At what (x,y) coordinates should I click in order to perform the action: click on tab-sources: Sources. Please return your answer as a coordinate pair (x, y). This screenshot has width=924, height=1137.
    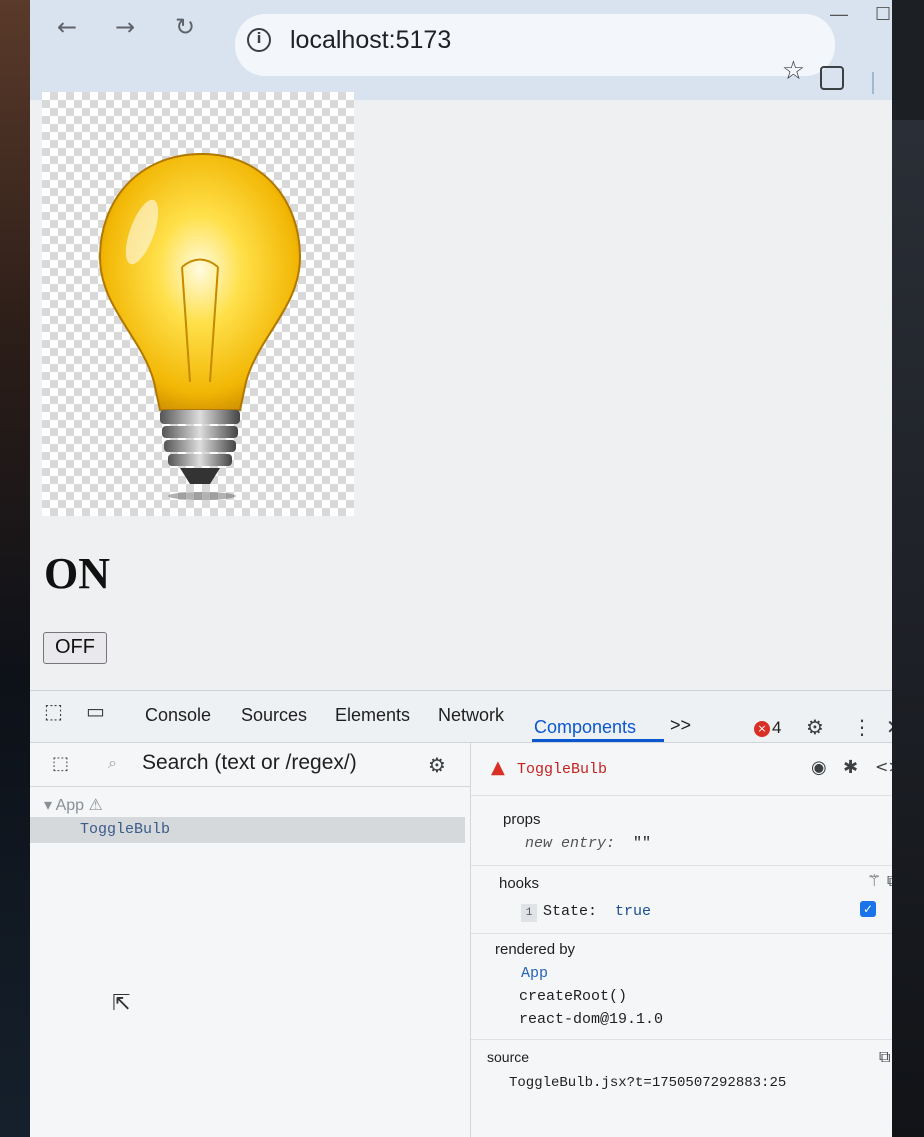
    Looking at the image, I should click on (274, 715).